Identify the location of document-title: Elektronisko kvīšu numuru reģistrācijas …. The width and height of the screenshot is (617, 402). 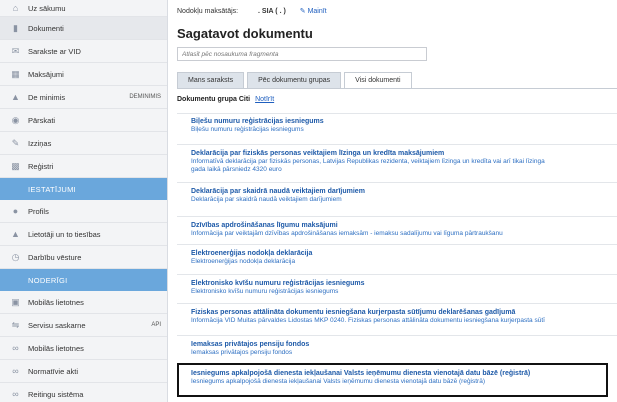
(404, 283).